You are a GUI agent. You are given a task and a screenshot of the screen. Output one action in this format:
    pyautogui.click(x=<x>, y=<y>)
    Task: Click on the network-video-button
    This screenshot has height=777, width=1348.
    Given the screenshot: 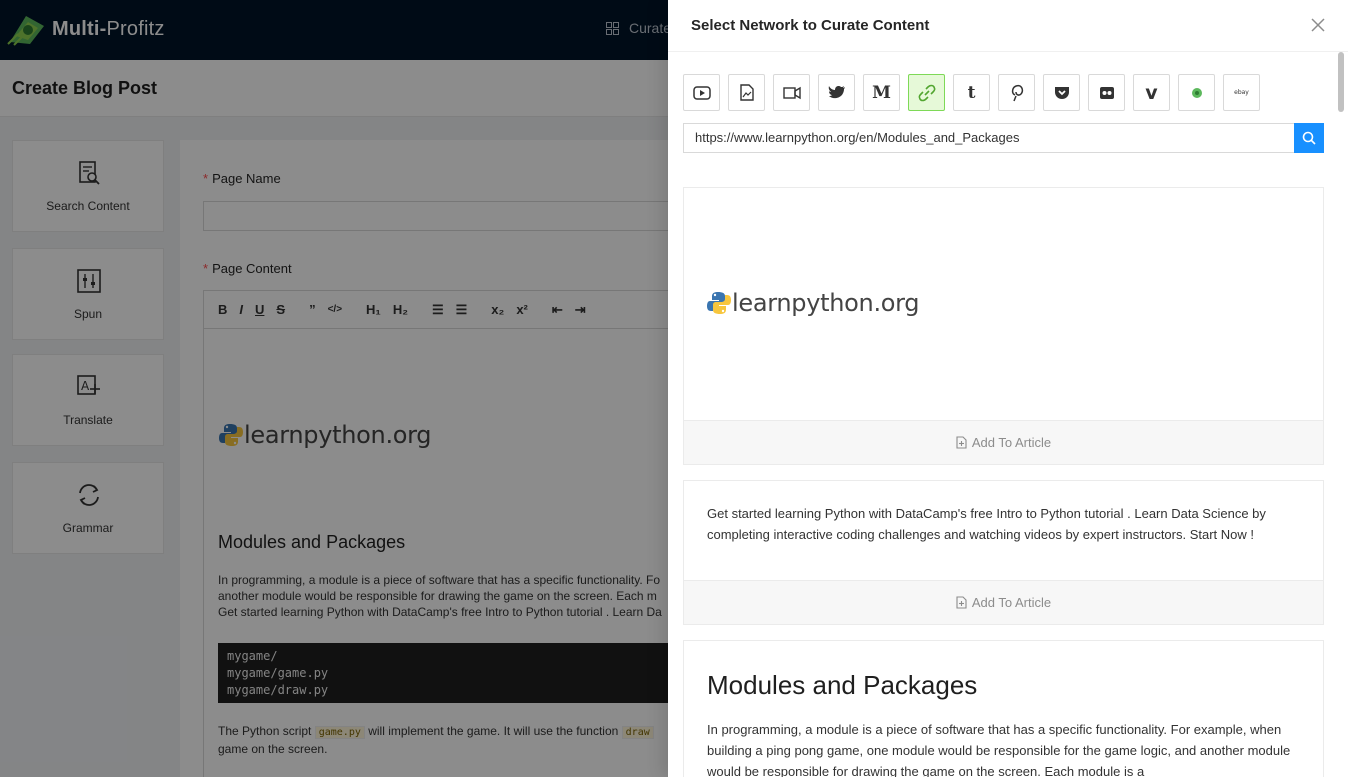 What is the action you would take?
    pyautogui.click(x=791, y=92)
    